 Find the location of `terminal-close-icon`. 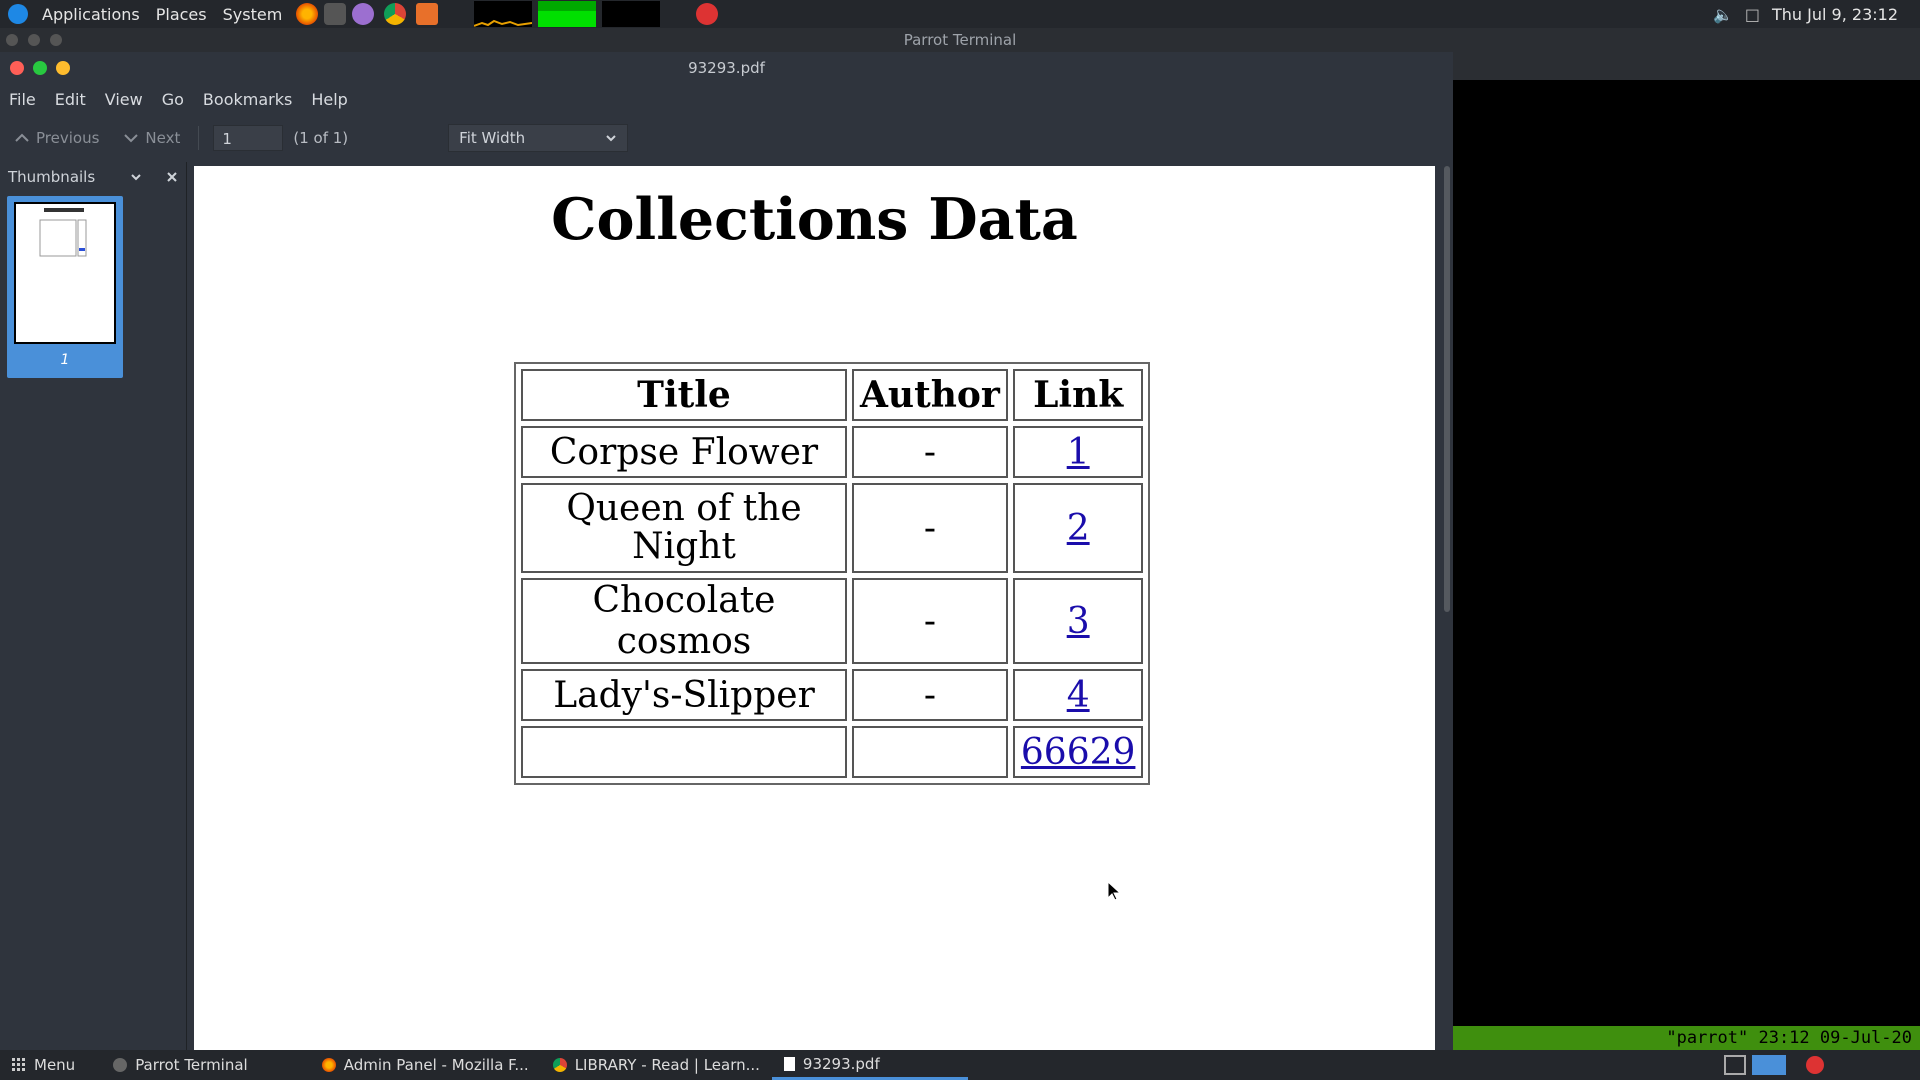

terminal-close-icon is located at coordinates (12, 40).